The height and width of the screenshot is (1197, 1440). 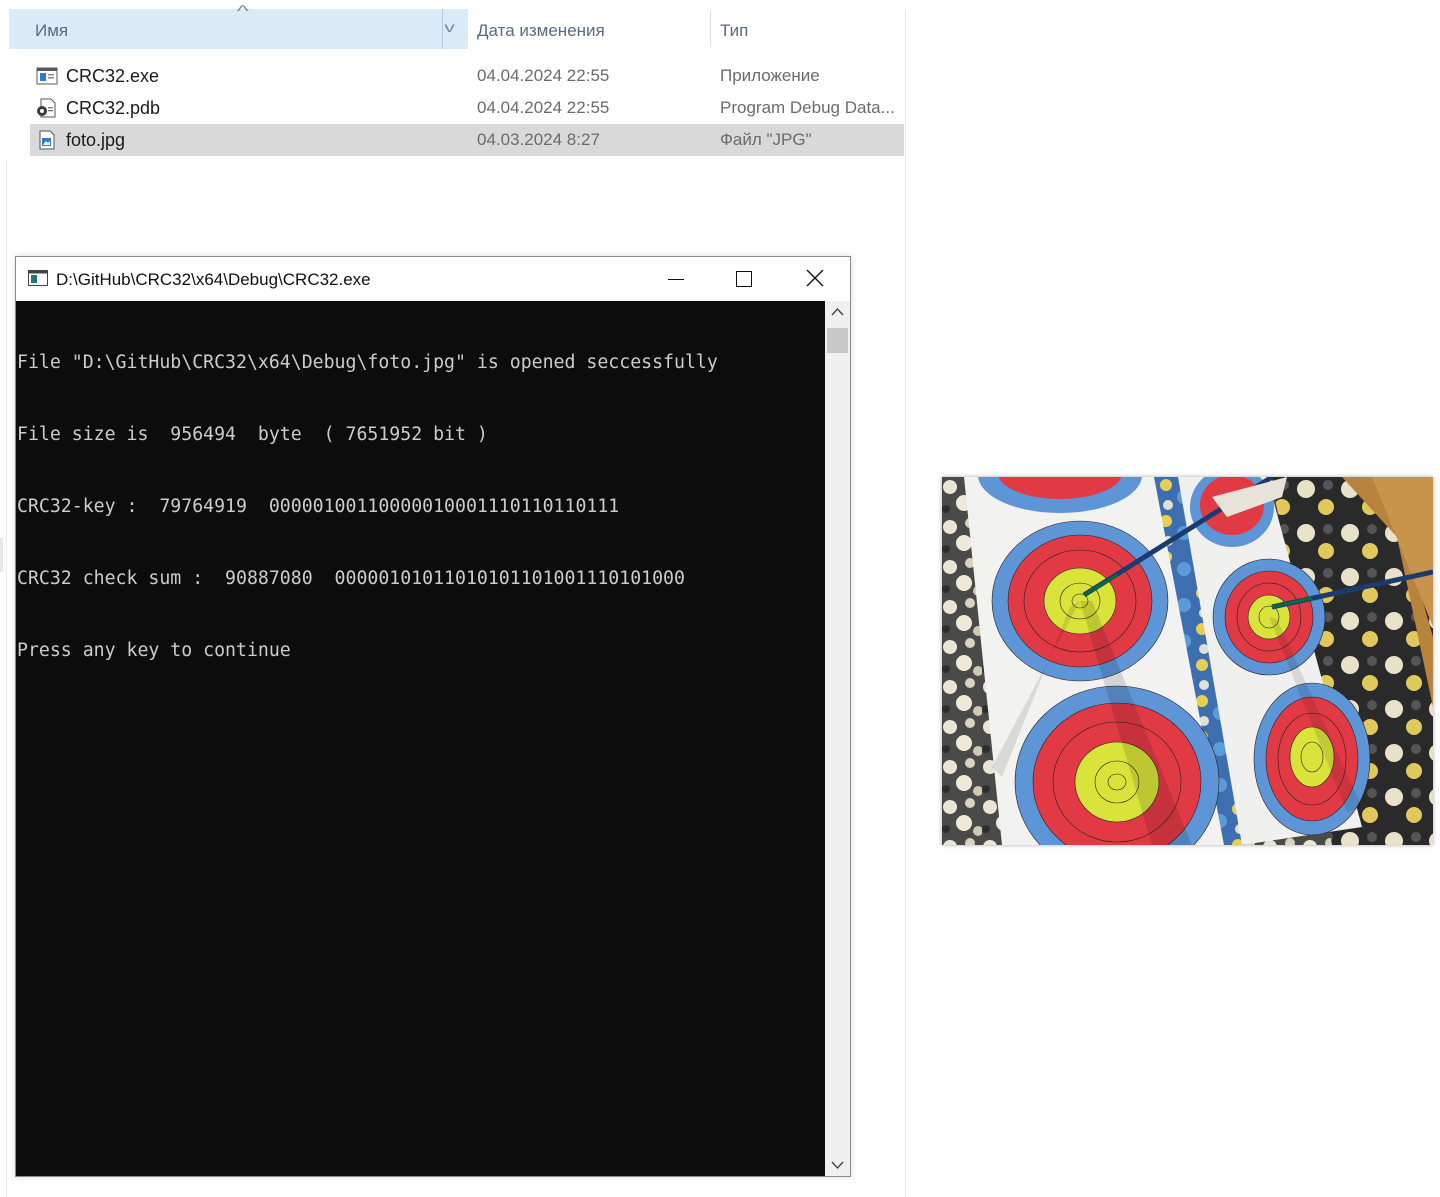 What do you see at coordinates (38, 278) in the screenshot?
I see `console-app-icon` at bounding box center [38, 278].